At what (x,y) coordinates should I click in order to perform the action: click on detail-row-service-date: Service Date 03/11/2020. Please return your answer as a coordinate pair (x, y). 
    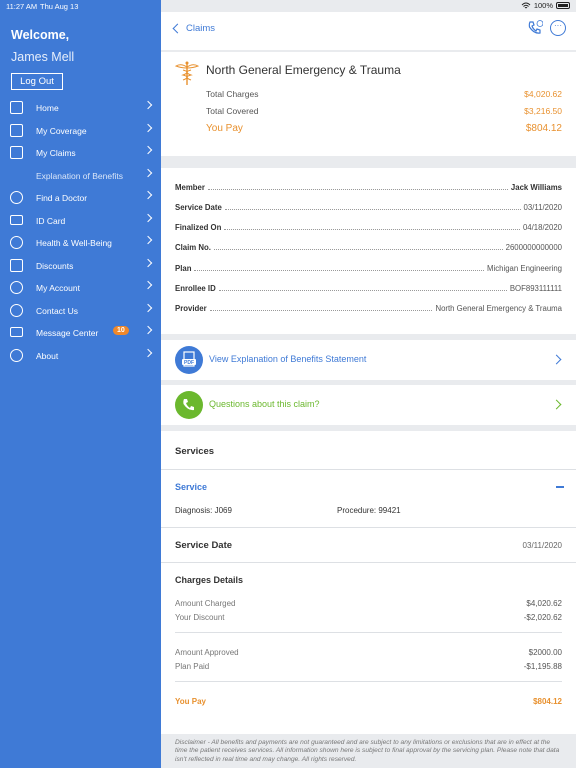
    Looking at the image, I should click on (368, 207).